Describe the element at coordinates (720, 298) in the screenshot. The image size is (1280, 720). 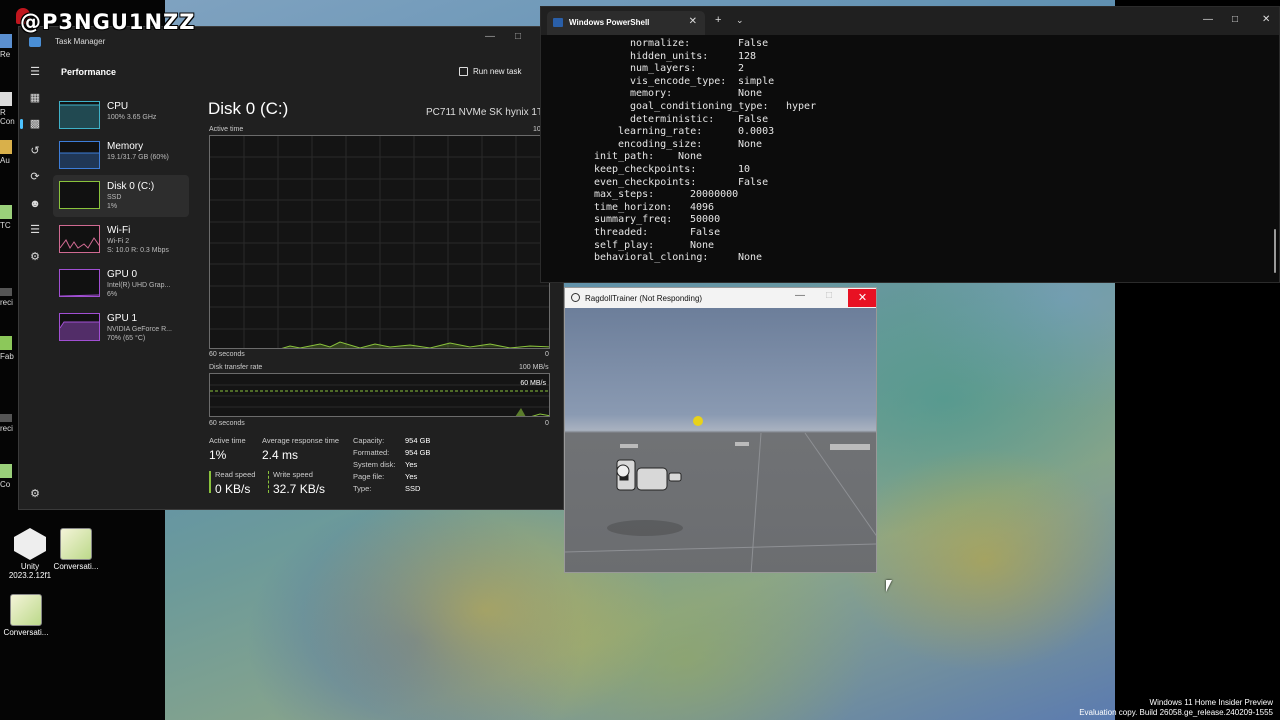
I see `ragdoll-title-bar: RagdollTrainer (Not Responding) — □ ✕` at that location.